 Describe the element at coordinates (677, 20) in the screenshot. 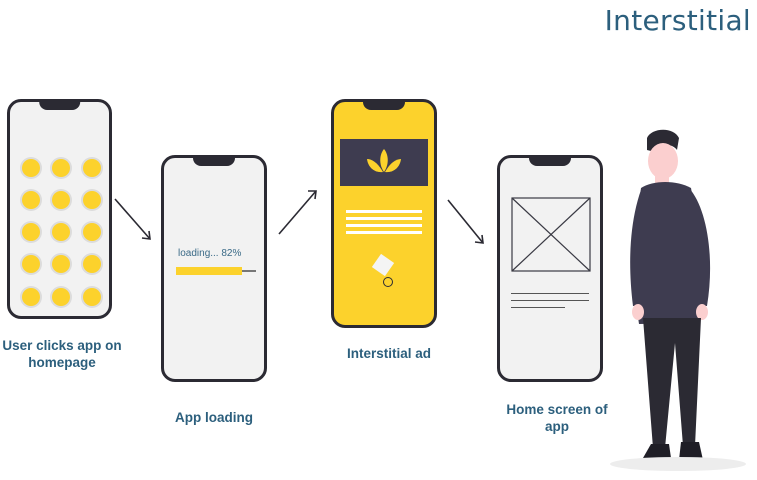

I see `page-title: Interstitial` at that location.